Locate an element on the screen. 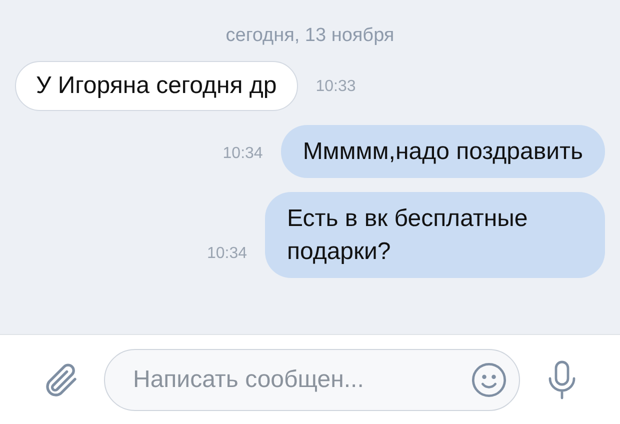 The width and height of the screenshot is (620, 424). date-header: сегодня, 13 ноября is located at coordinates (310, 36).